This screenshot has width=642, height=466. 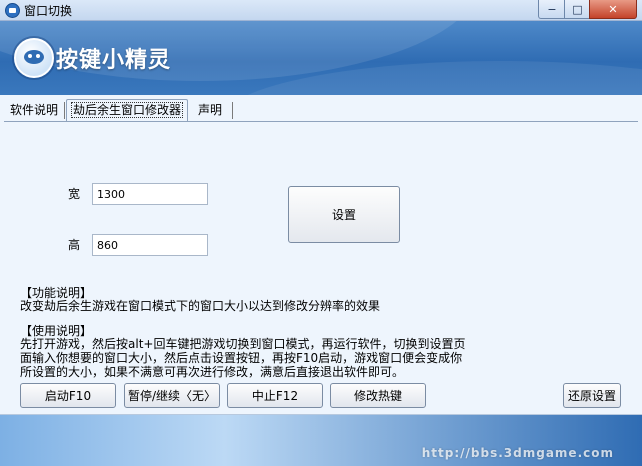 I want to click on tab-label: 软件说明, so click(x=34, y=110).